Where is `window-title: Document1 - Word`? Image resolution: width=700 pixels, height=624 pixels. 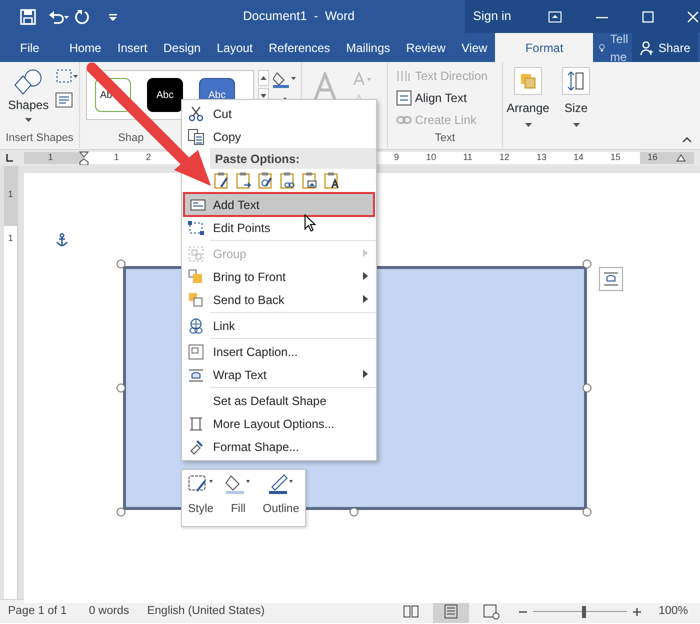
window-title: Document1 - Word is located at coordinates (299, 17).